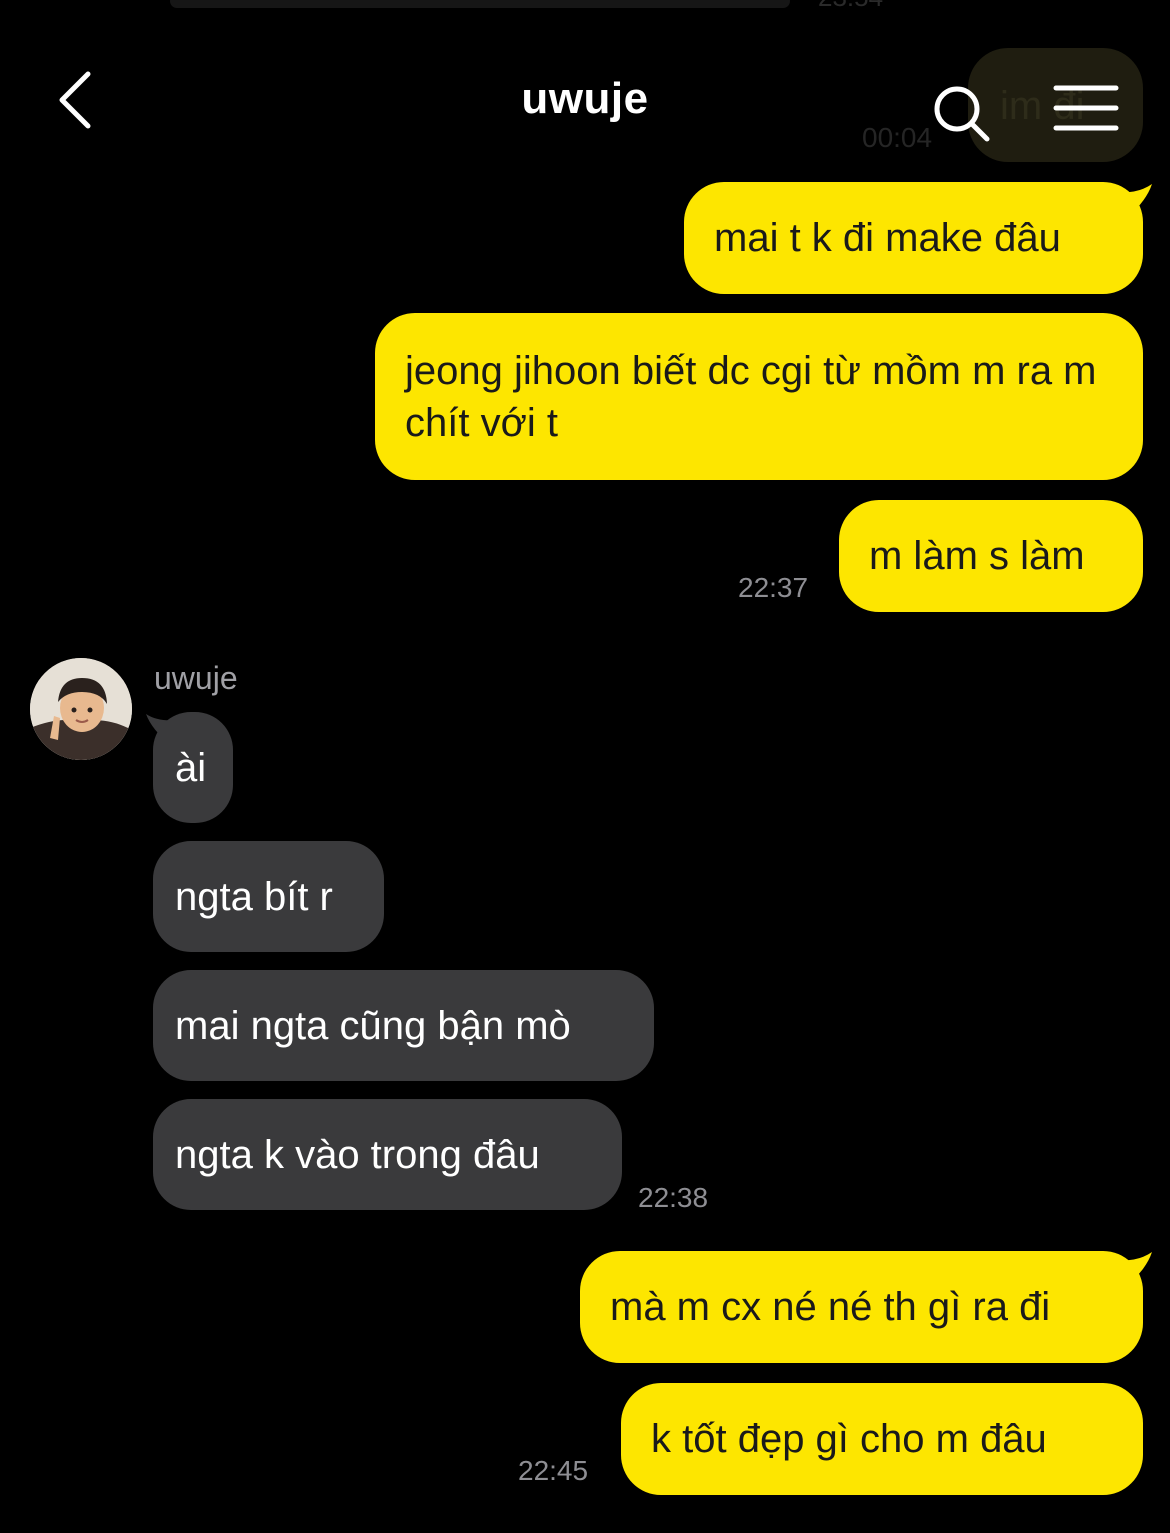 This screenshot has width=1170, height=1533. Describe the element at coordinates (673, 1197) in the screenshot. I see `message-timestamp: 22:38` at that location.